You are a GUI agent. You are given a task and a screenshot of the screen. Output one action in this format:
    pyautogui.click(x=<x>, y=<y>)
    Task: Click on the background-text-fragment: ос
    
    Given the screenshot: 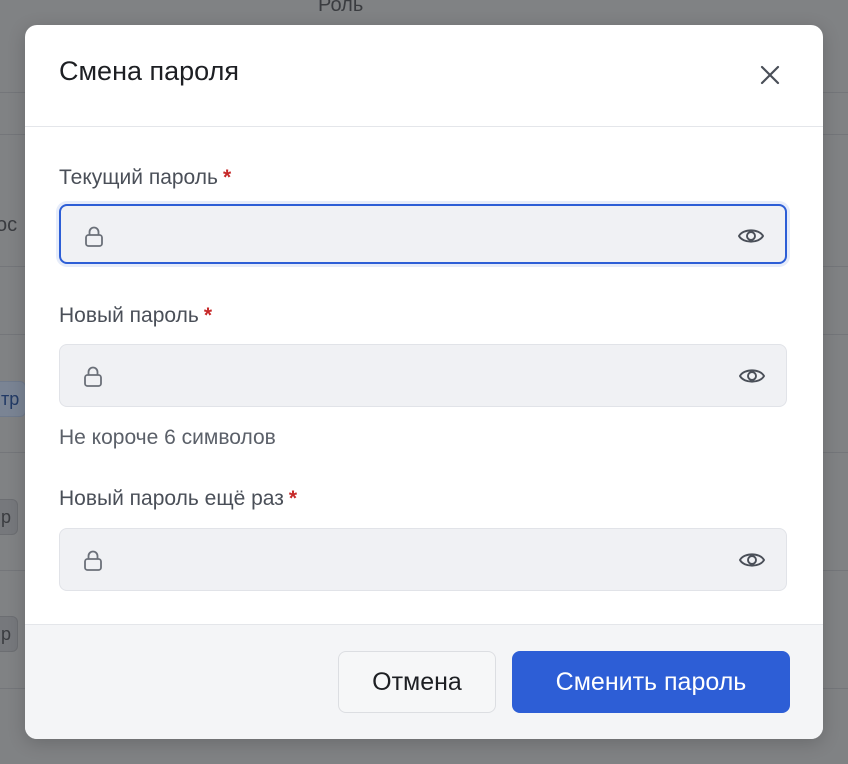 What is the action you would take?
    pyautogui.click(x=9, y=225)
    